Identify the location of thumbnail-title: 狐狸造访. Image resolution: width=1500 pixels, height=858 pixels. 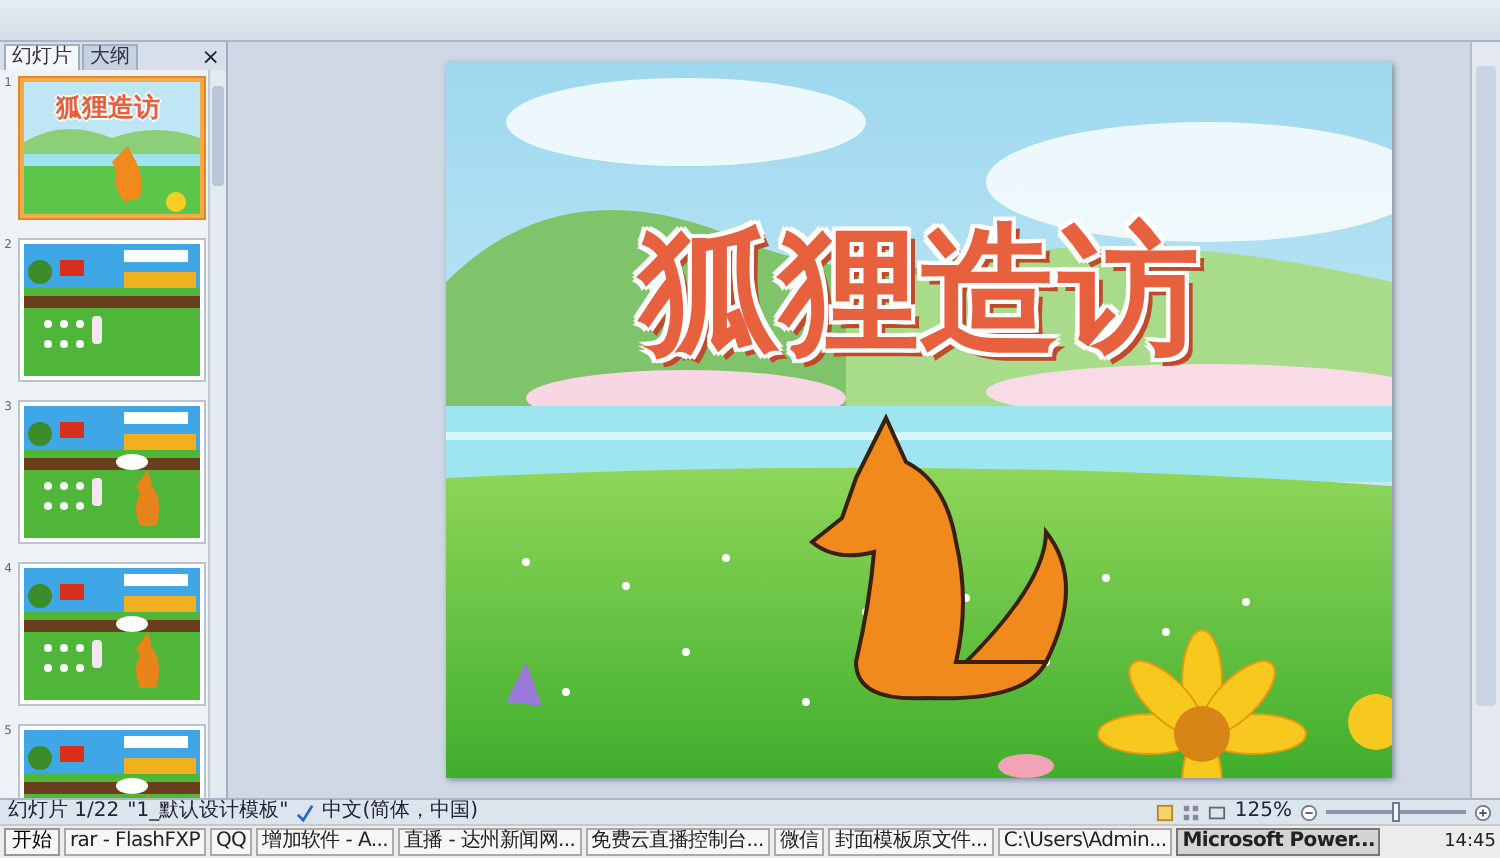
(108, 108).